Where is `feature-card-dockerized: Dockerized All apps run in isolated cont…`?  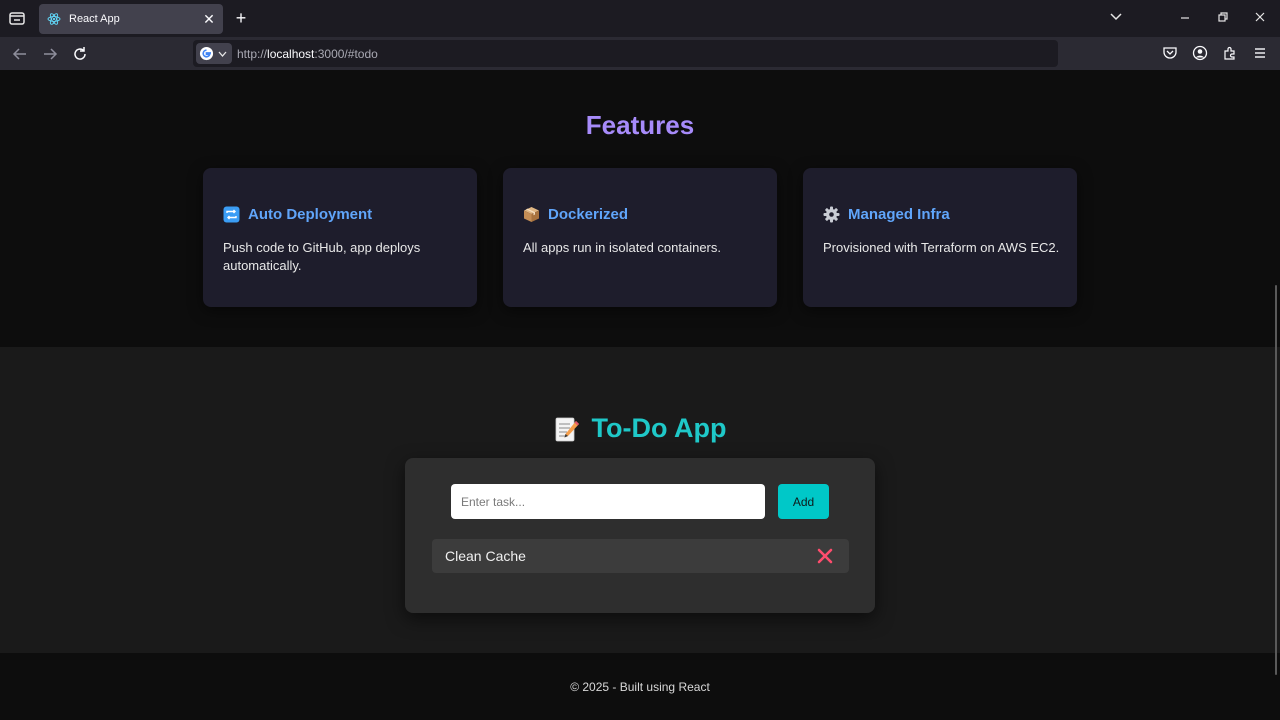
feature-card-dockerized: Dockerized All apps run in isolated cont… is located at coordinates (640, 237).